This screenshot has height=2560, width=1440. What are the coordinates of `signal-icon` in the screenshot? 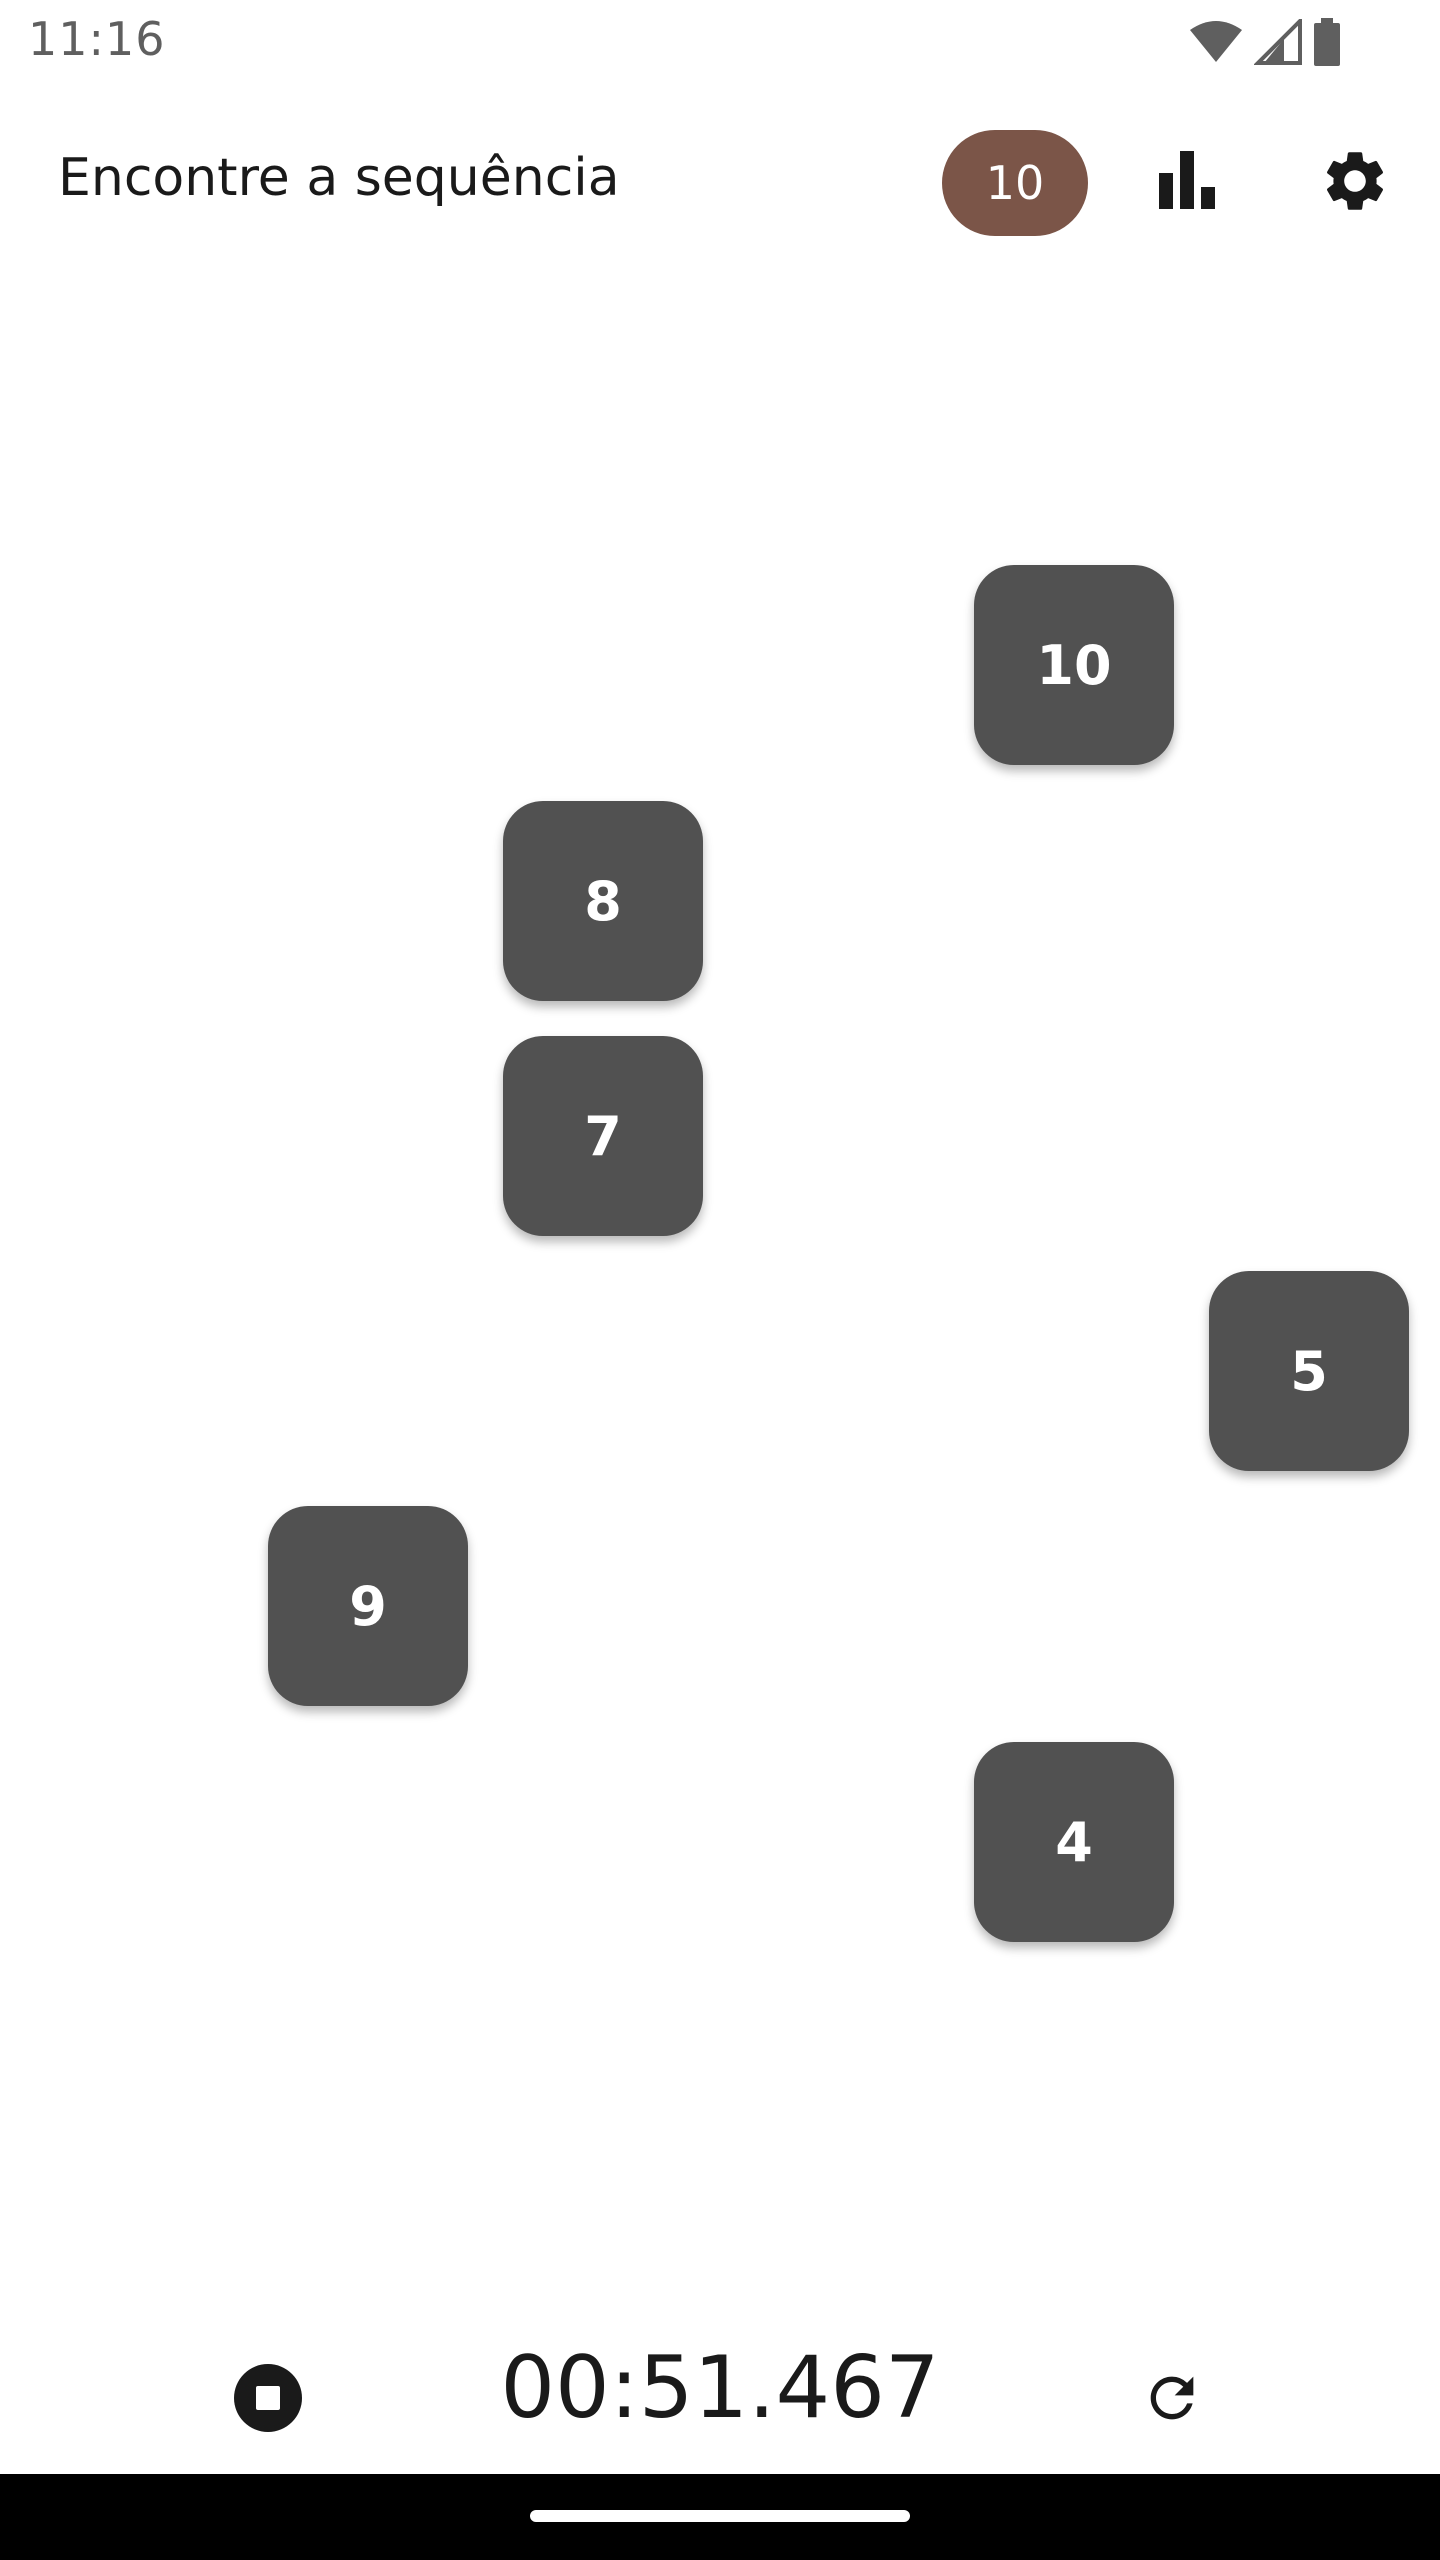 It's located at (1277, 42).